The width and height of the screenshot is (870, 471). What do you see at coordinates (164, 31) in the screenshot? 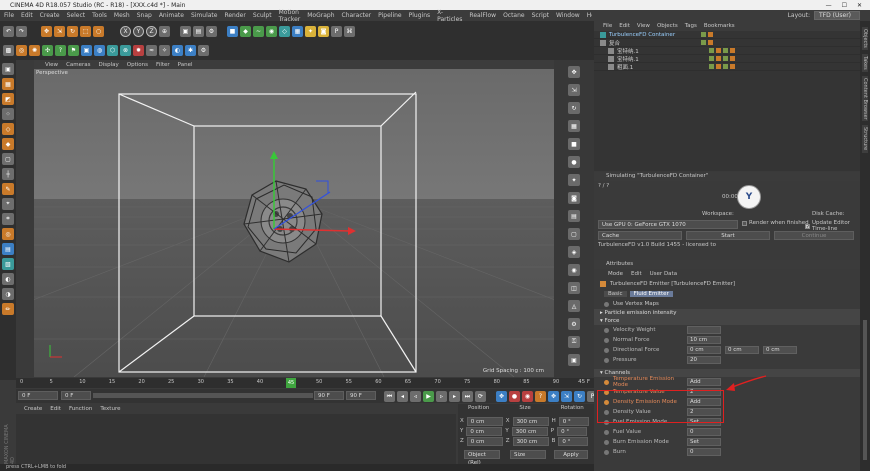
I see `coordinate-system-icon: ⊕` at bounding box center [164, 31].